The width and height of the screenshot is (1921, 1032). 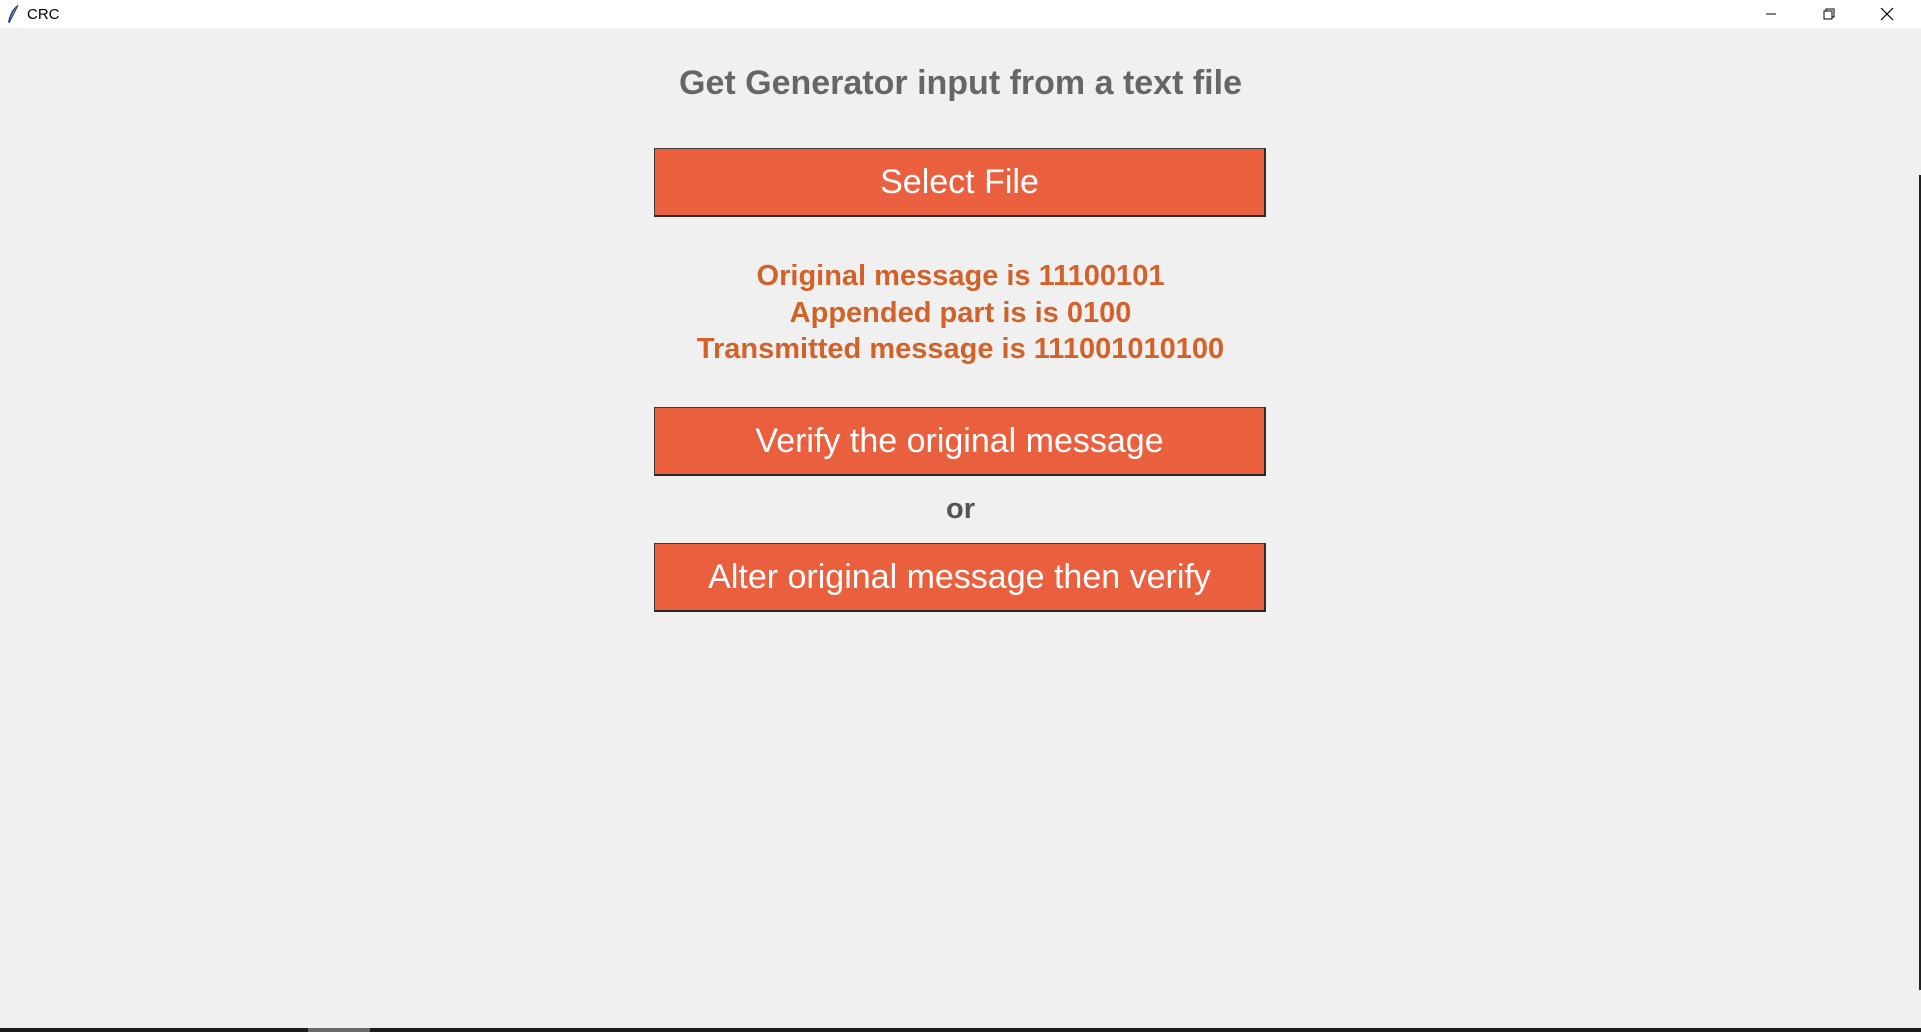 I want to click on minimize-icon, so click(x=1771, y=14).